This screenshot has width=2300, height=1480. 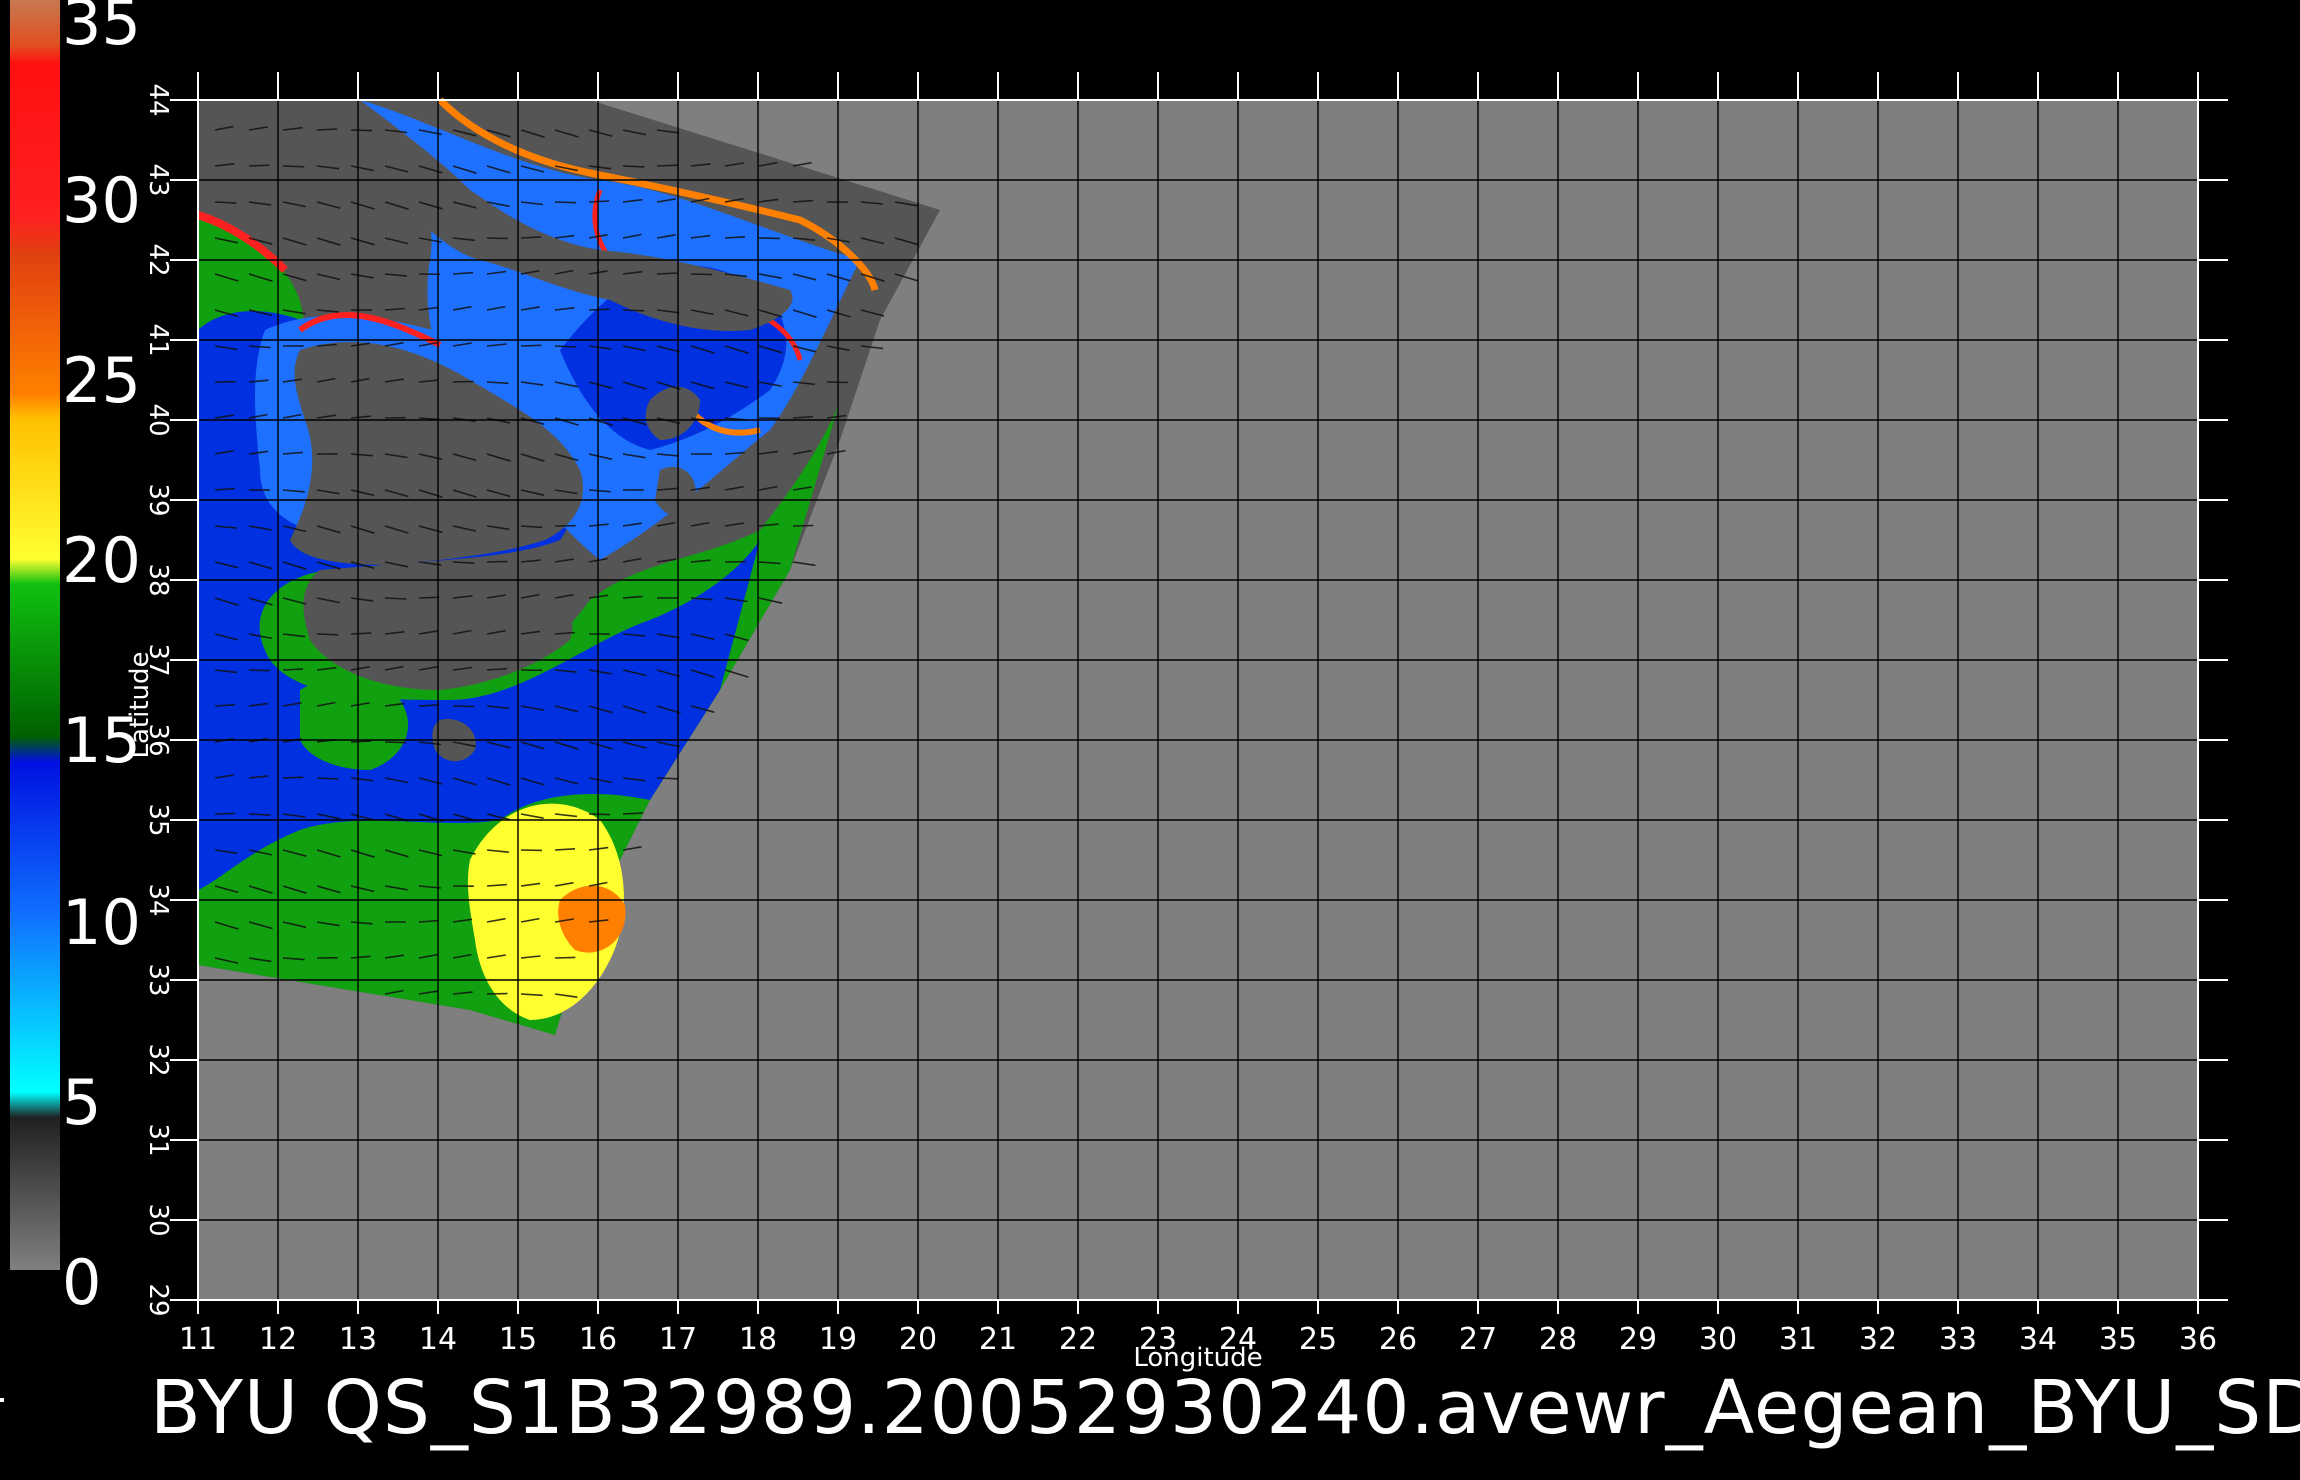 I want to click on edge-marker, so click(x=2, y=1400).